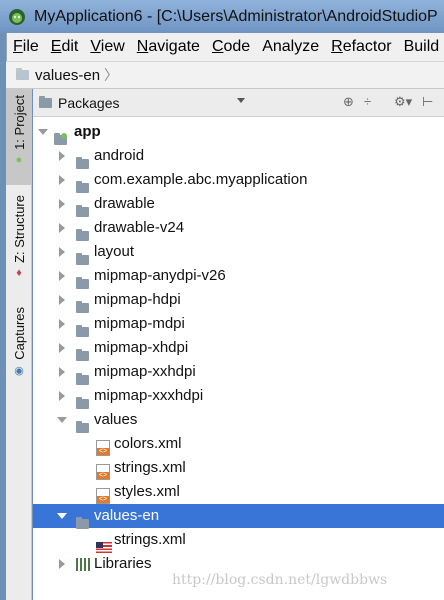 Image resolution: width=444 pixels, height=600 pixels. What do you see at coordinates (348, 102) in the screenshot?
I see `scroll-from-source-icon: ⊕` at bounding box center [348, 102].